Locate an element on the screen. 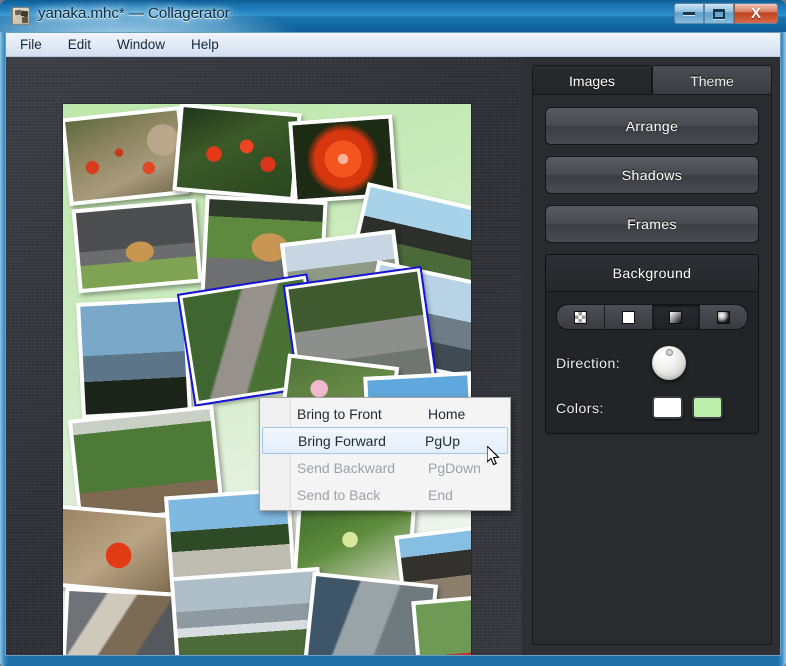 The height and width of the screenshot is (666, 786). colors-row: Colors: is located at coordinates (652, 407).